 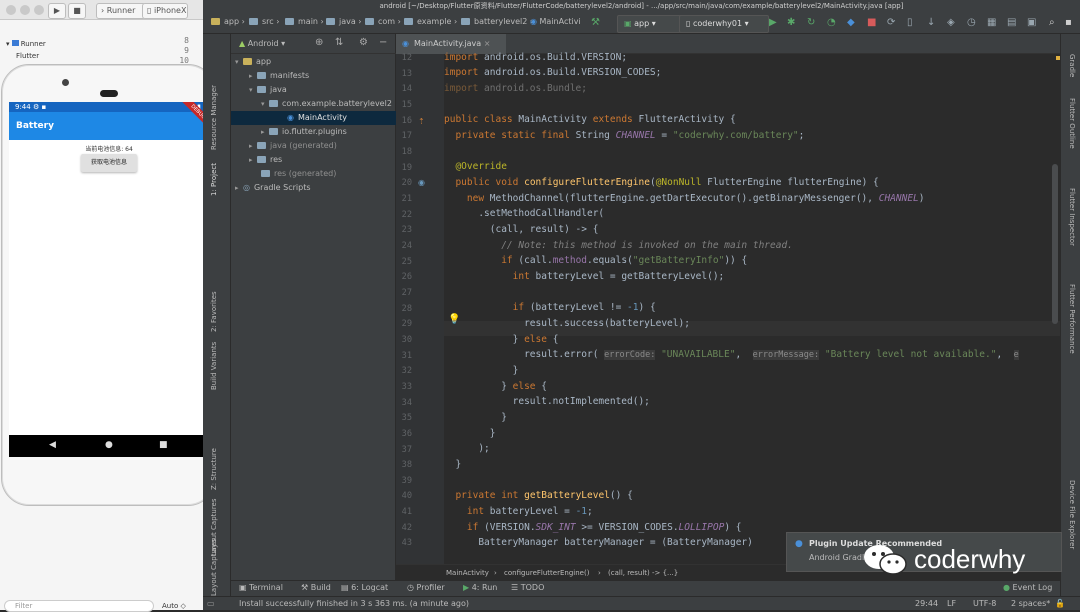 What do you see at coordinates (497, 21) in the screenshot?
I see `breadcrumb: batterylevel2 ›` at bounding box center [497, 21].